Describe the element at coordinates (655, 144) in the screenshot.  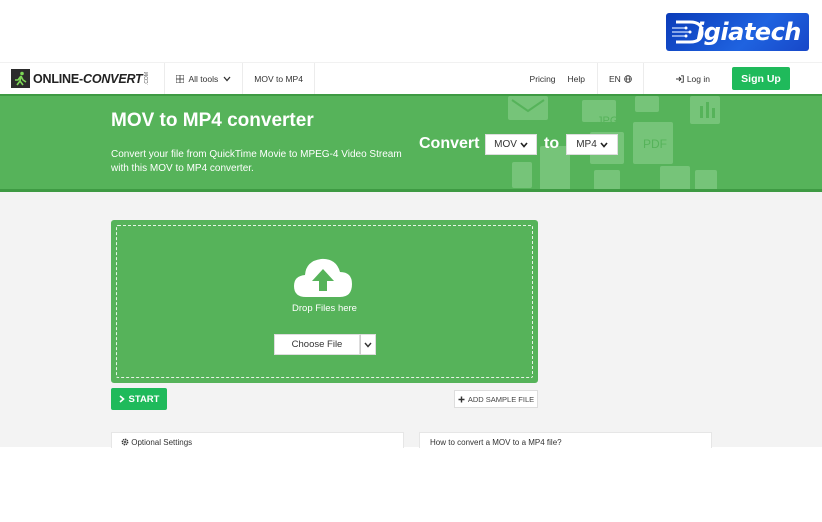
I see `pdf-deco-label: PDF` at that location.